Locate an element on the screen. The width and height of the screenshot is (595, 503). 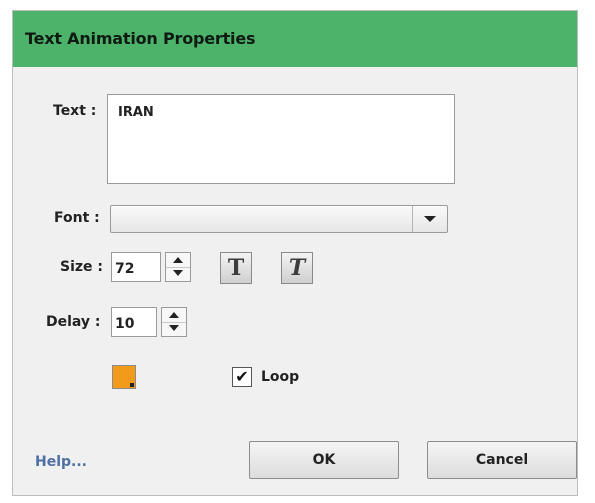
delay-input is located at coordinates (134, 322).